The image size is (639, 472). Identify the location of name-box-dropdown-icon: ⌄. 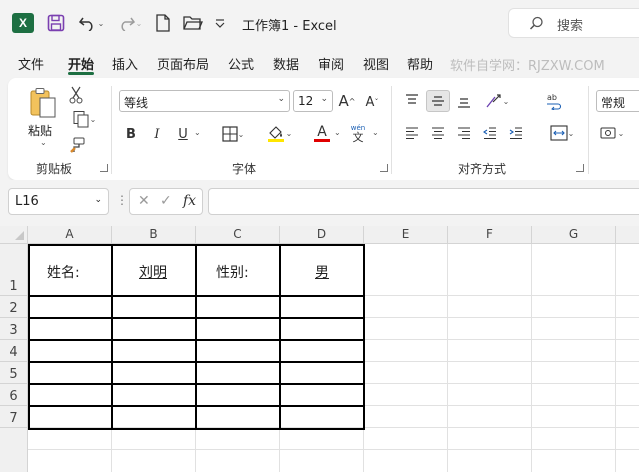
(98, 200).